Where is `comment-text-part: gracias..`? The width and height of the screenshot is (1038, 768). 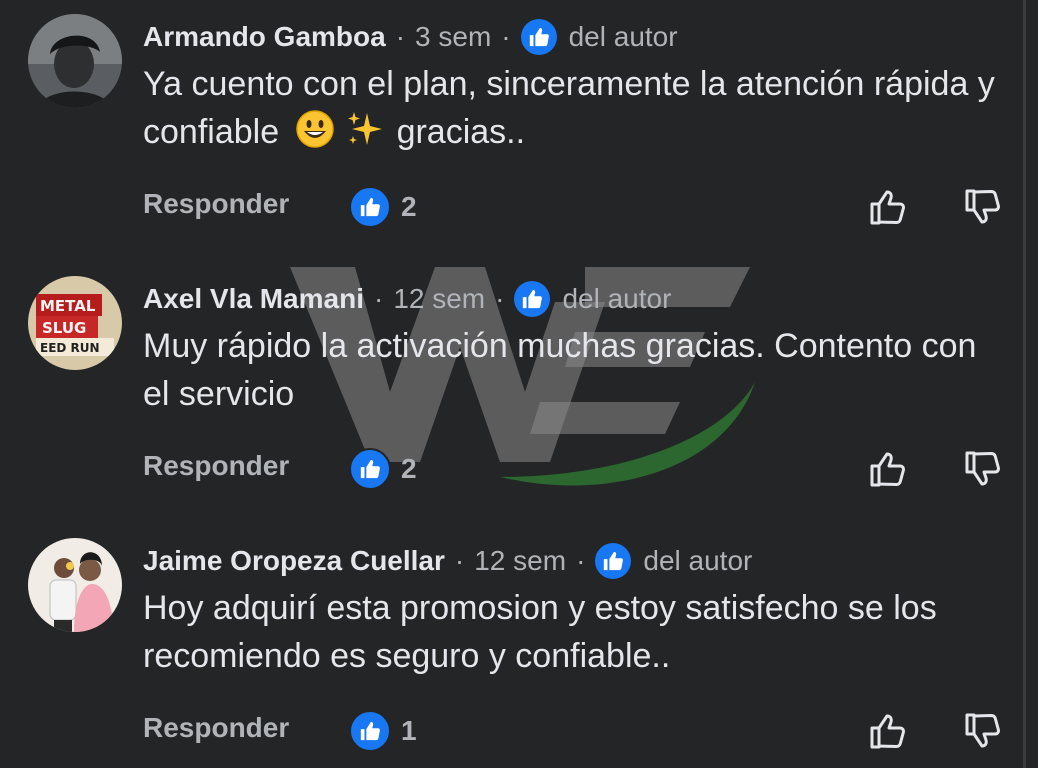 comment-text-part: gracias.. is located at coordinates (461, 132).